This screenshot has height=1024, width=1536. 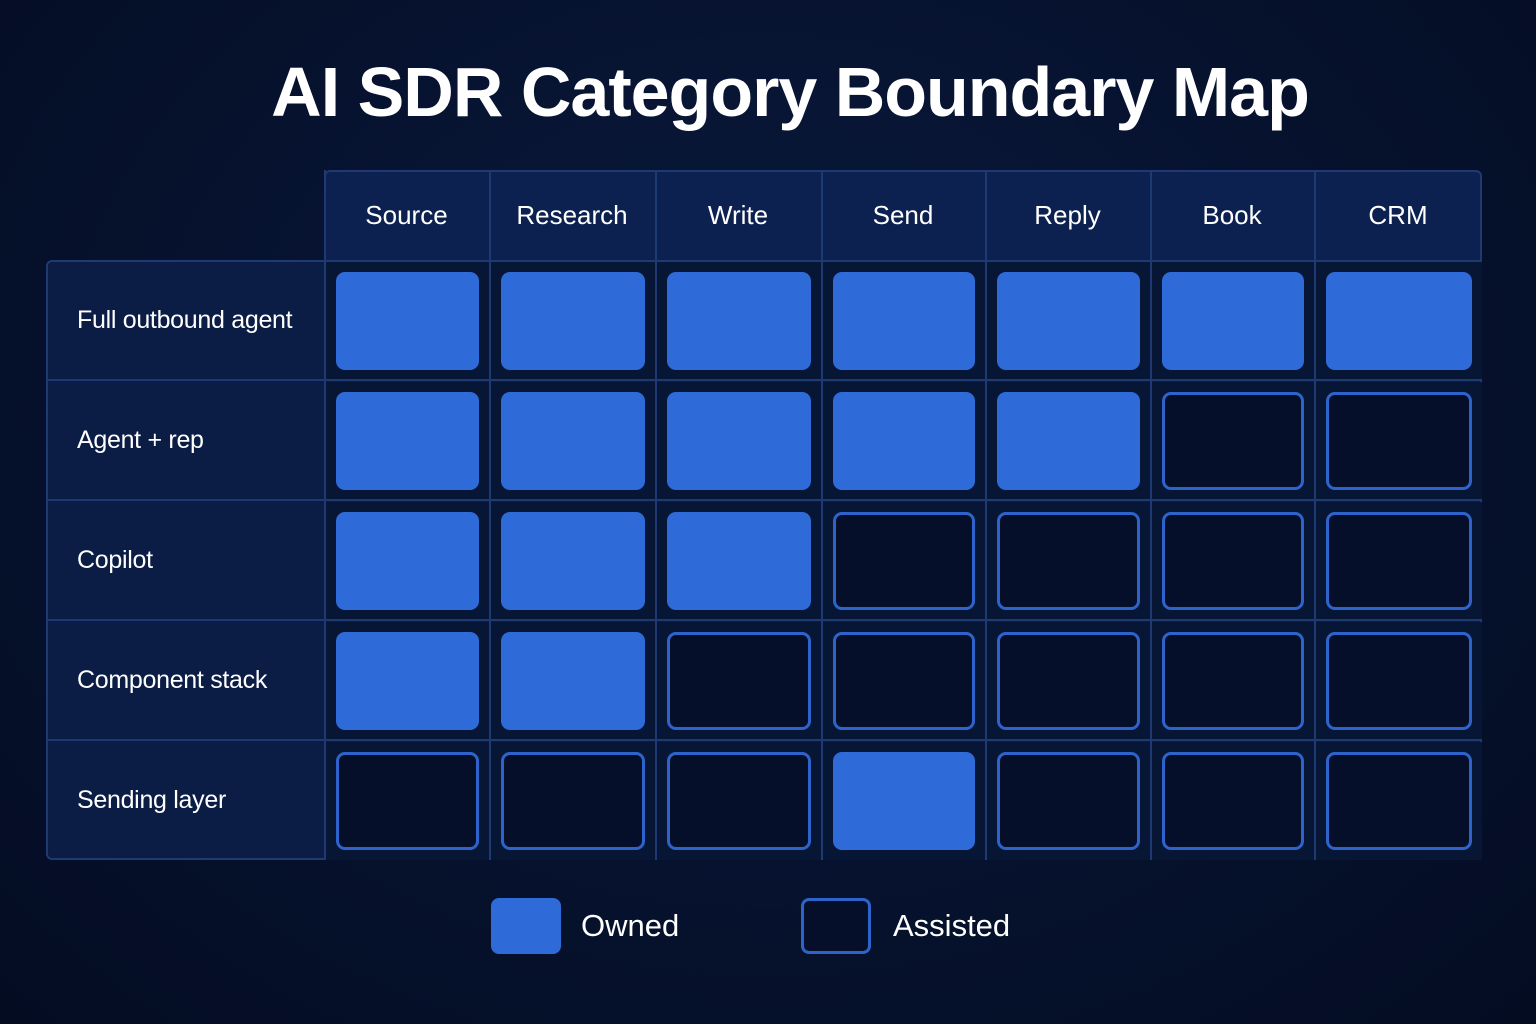 I want to click on row-label-sending-layer: Sending layer, so click(x=151, y=799).